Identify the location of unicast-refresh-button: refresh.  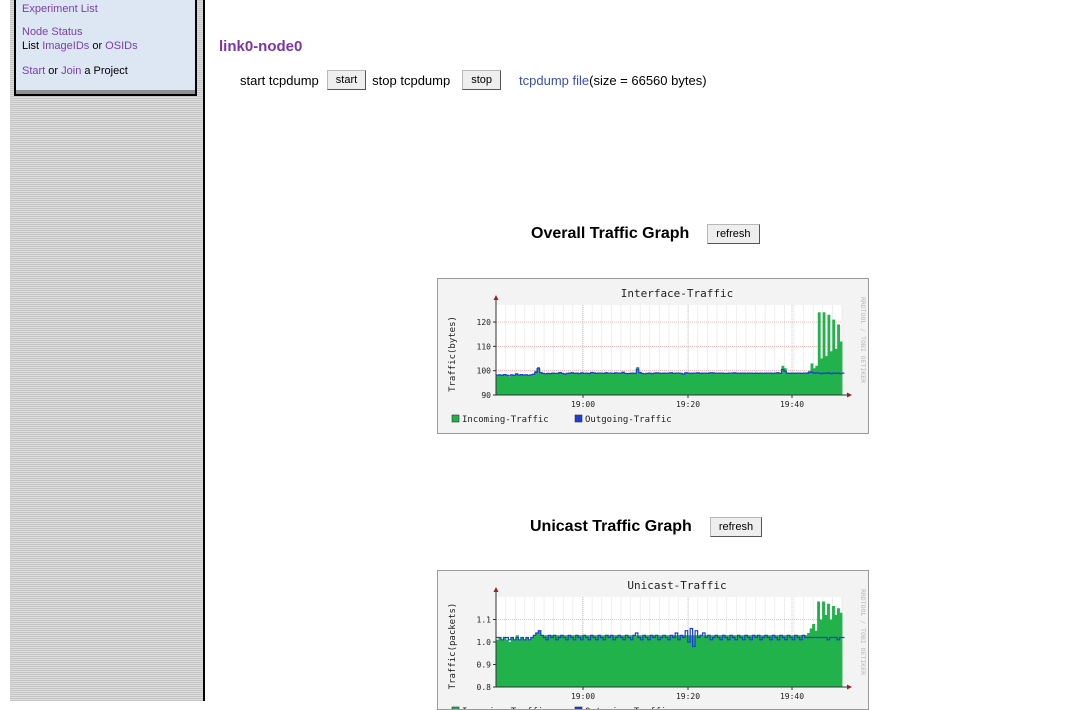
(736, 527).